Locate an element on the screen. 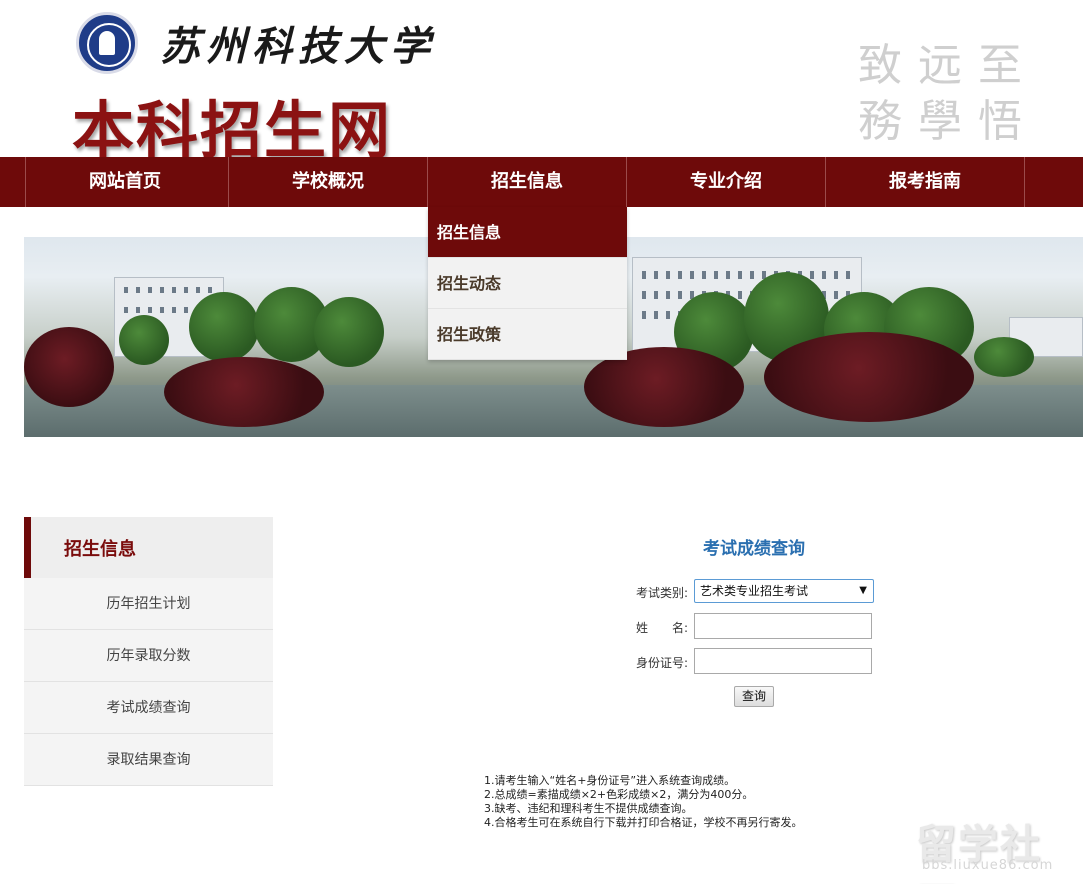  name-input is located at coordinates (783, 626).